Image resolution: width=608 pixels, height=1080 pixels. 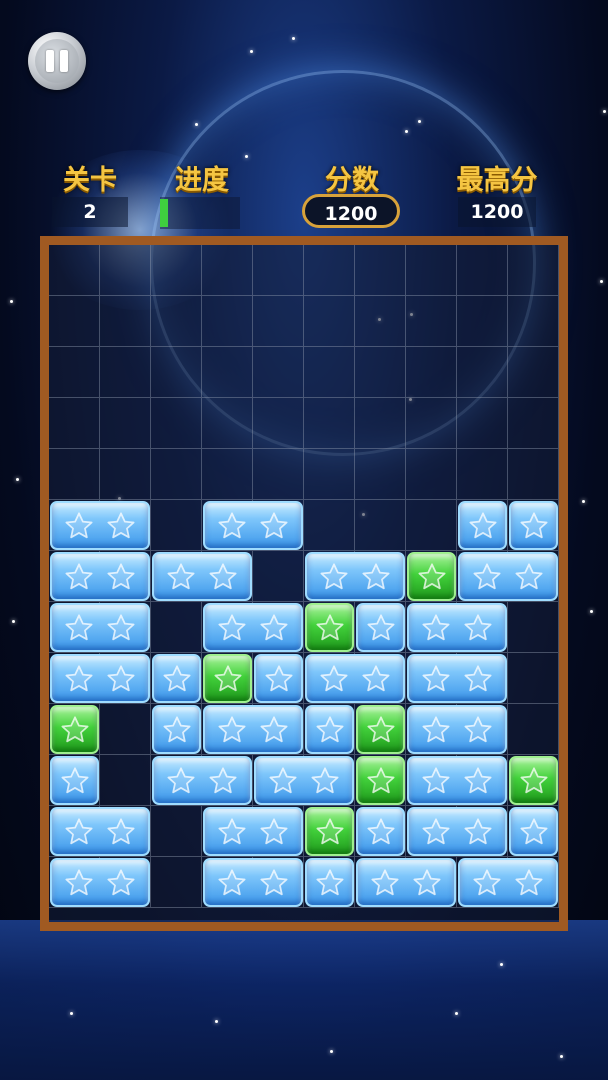 What do you see at coordinates (497, 212) in the screenshot?
I see `best-score-value: 1200` at bounding box center [497, 212].